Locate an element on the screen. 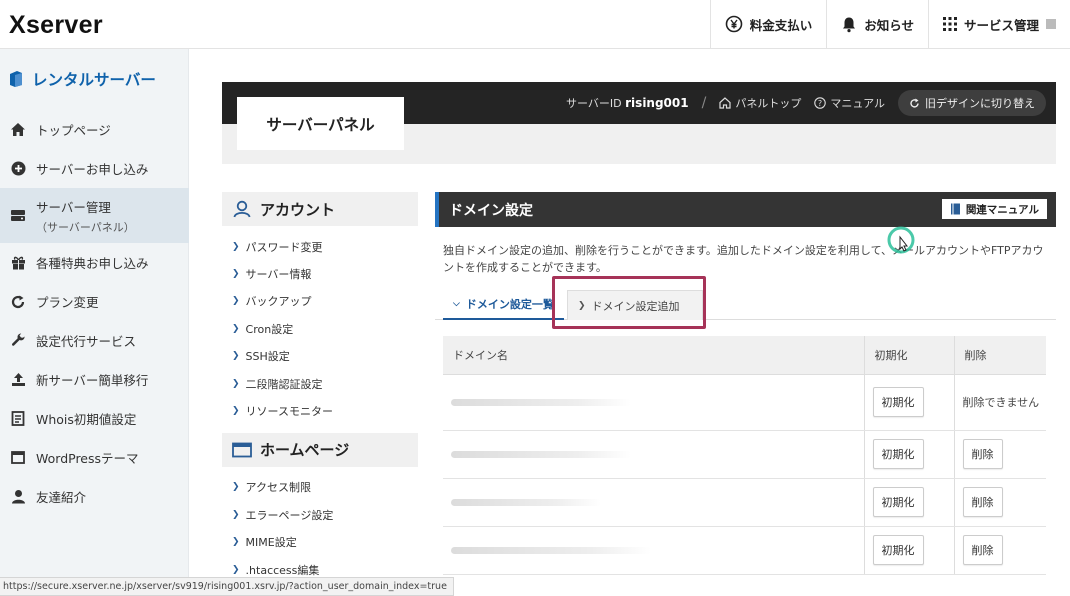 This screenshot has width=1070, height=596. menu-item-password: ❯ パスワード変更 is located at coordinates (320, 246).